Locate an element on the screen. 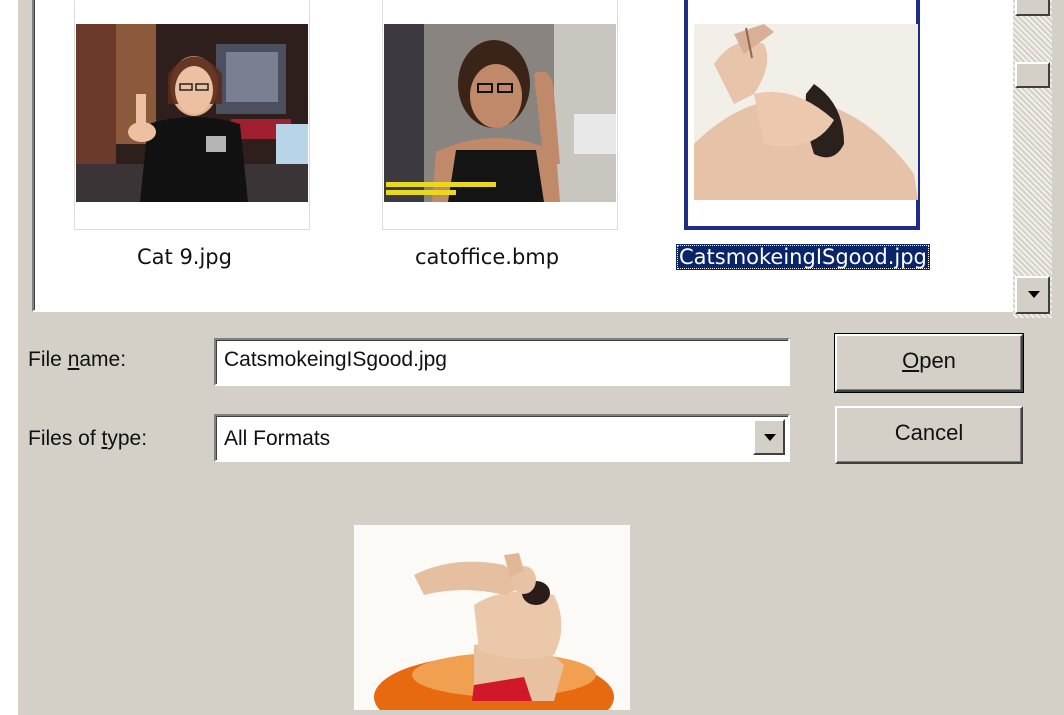 This screenshot has width=1064, height=715. file-item-catoffice: catoffice.bmp is located at coordinates (527, 145).